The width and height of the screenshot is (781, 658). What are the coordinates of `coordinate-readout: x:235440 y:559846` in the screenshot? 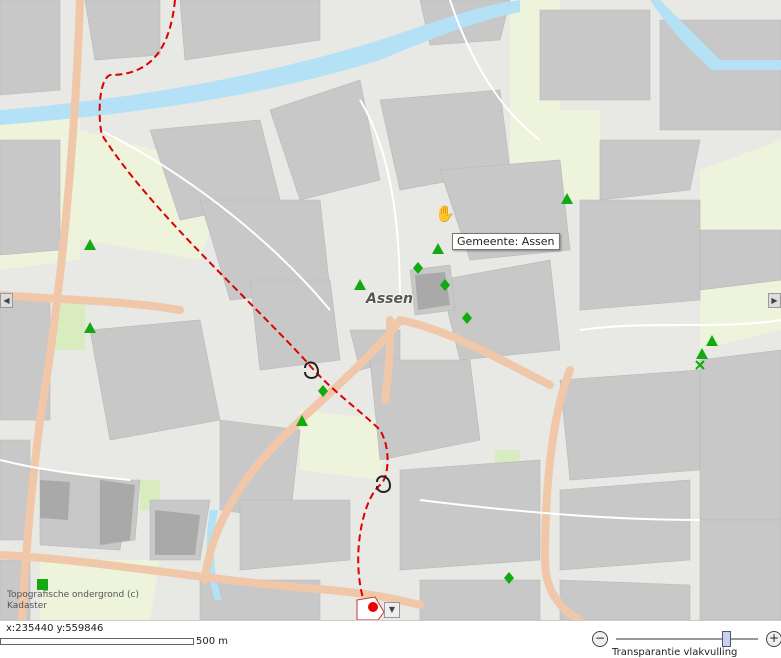 It's located at (55, 628).